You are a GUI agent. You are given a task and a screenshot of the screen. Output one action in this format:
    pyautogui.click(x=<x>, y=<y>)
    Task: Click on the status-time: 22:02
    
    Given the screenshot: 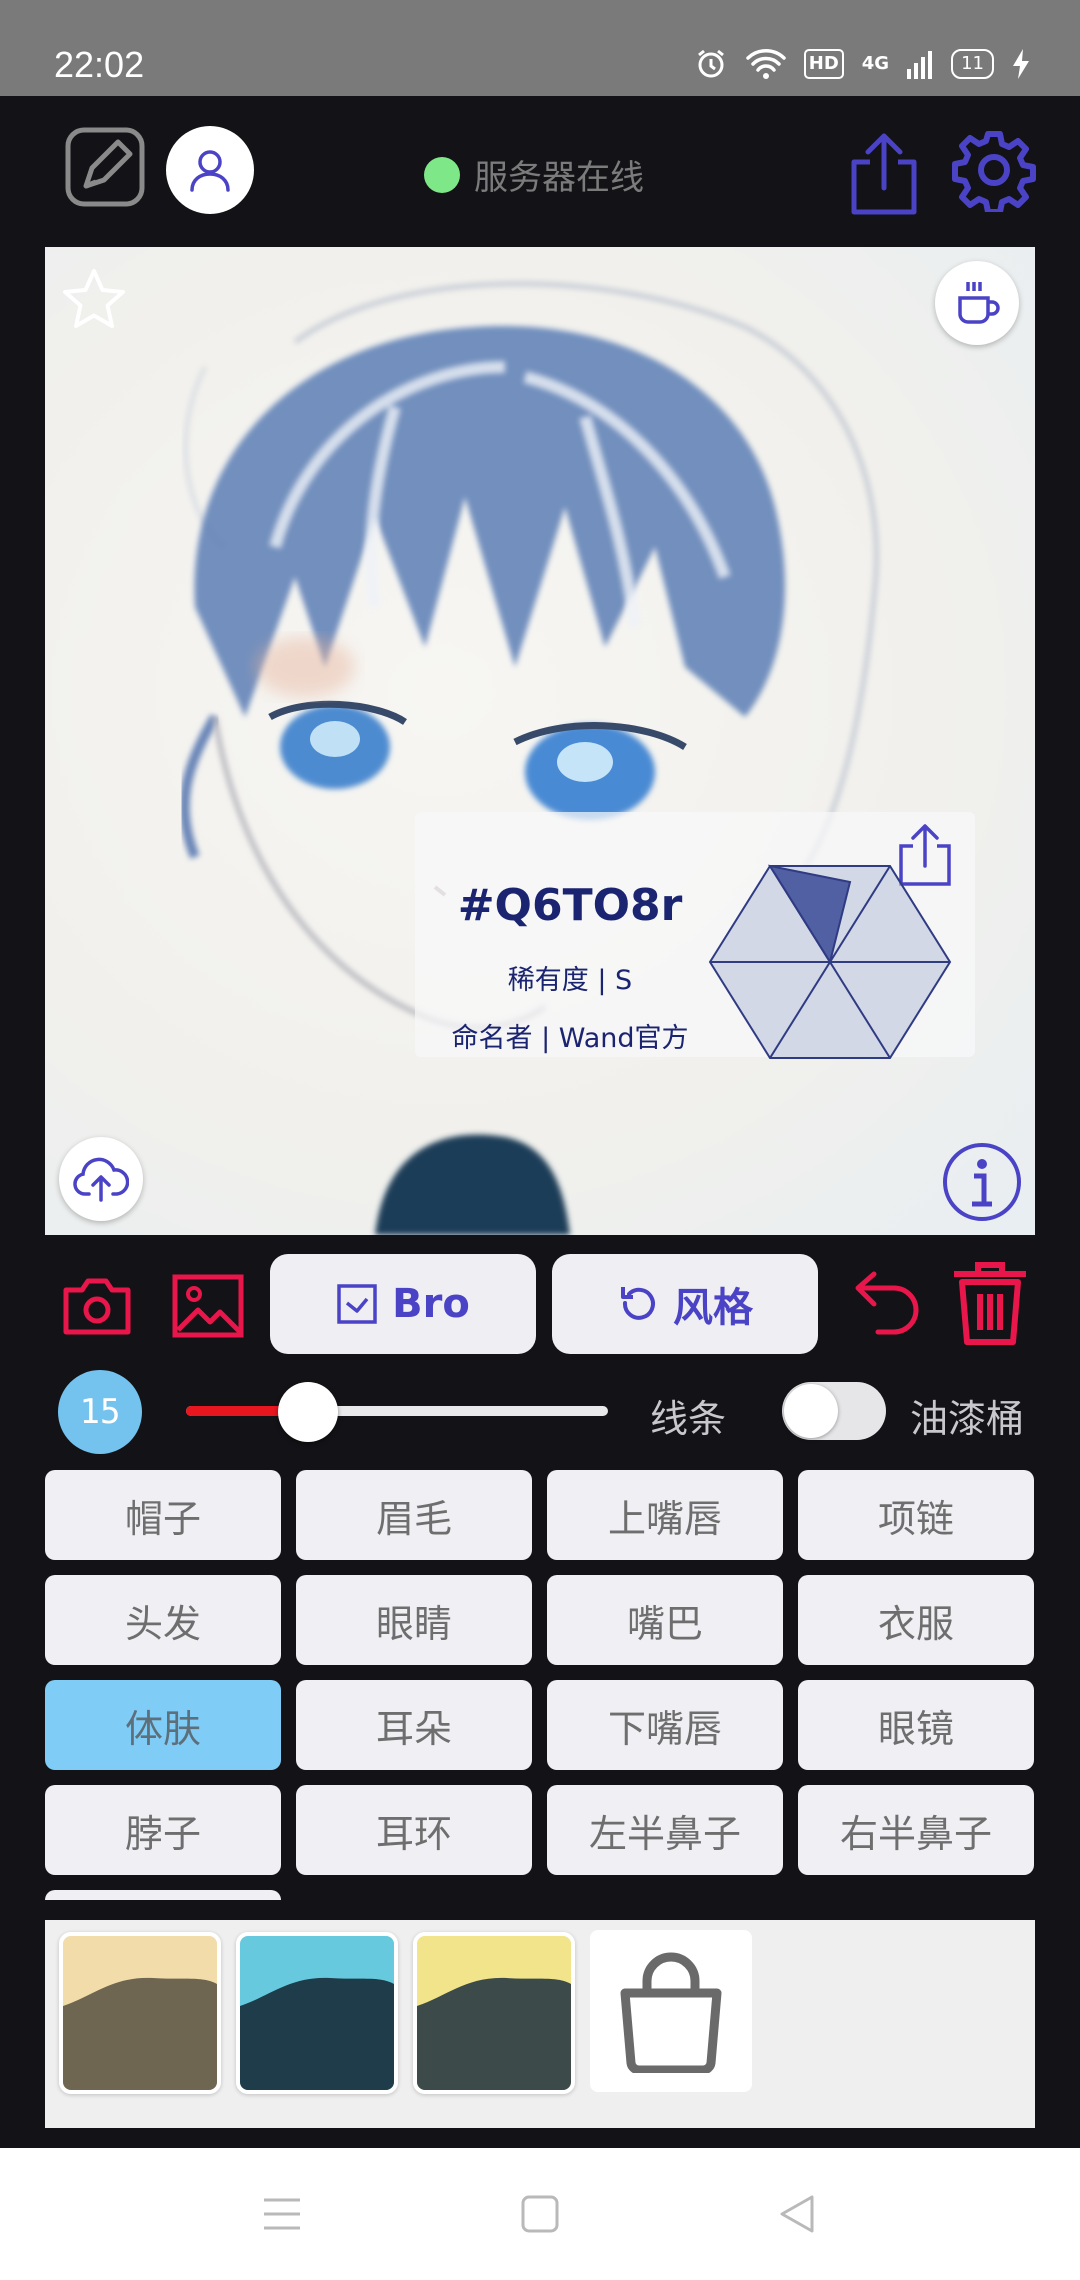 What is the action you would take?
    pyautogui.click(x=99, y=64)
    